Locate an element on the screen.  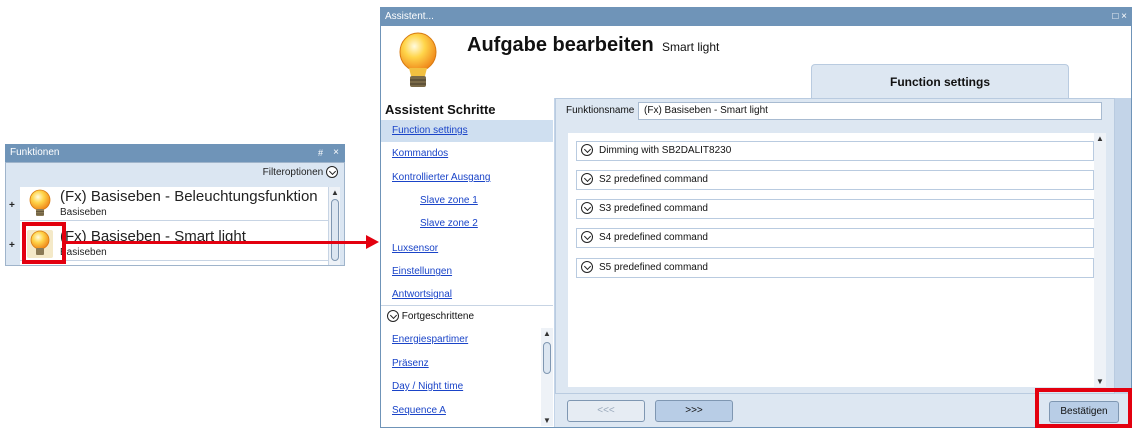
page-title: Aufgabe bearbeiten is located at coordinates (560, 45).